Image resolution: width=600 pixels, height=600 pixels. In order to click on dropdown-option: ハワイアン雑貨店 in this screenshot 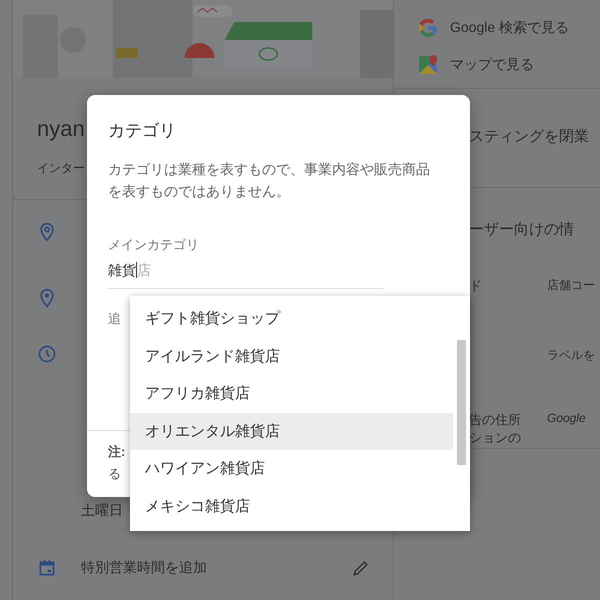, I will do `click(291, 469)`.